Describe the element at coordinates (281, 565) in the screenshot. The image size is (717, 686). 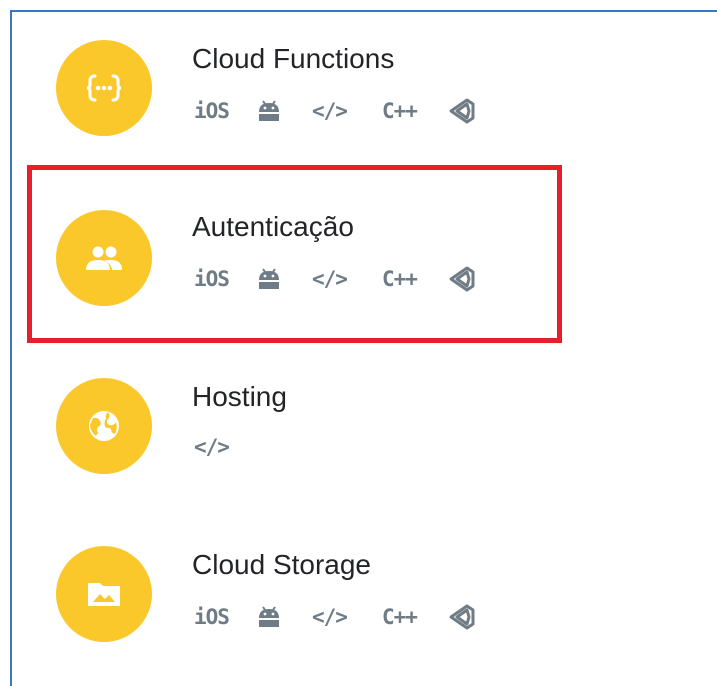
I see `product-title: Cloud Storage` at that location.